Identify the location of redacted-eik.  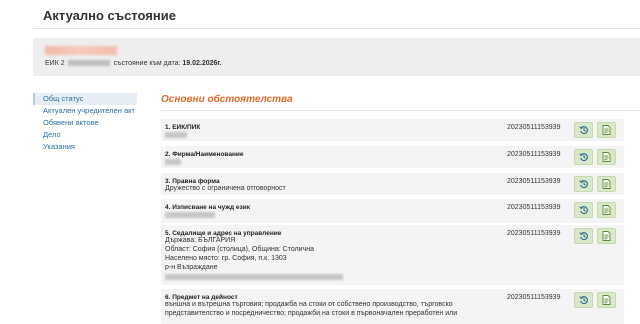
(88, 63).